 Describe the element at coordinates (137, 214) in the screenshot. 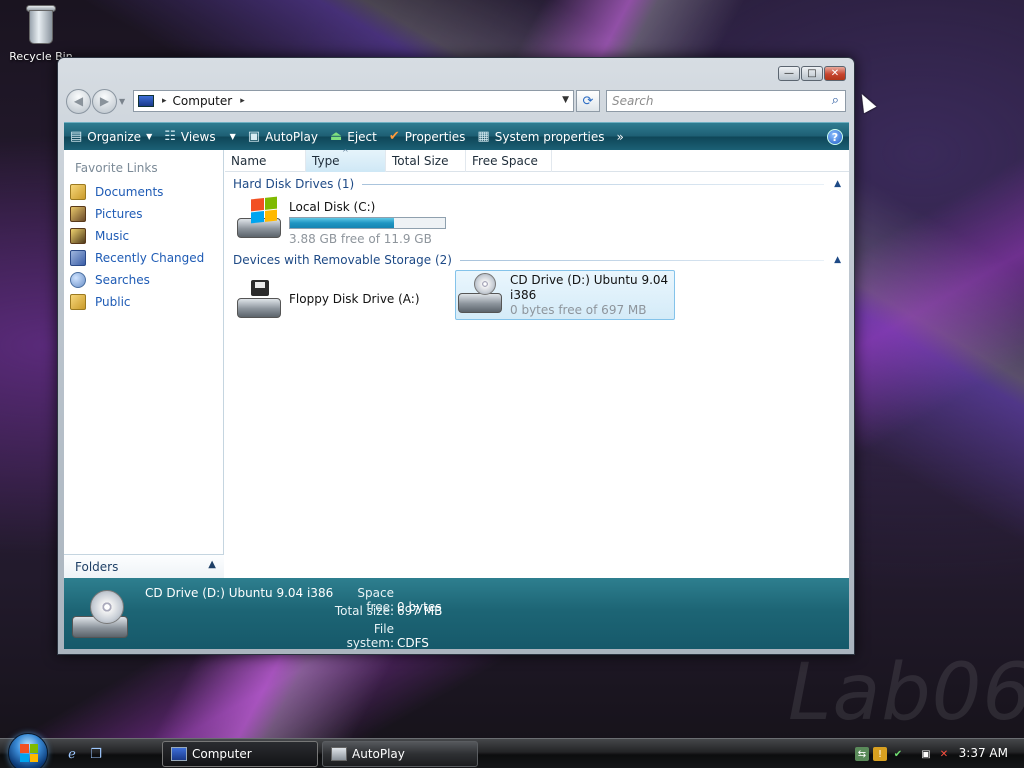

I see `favorite-link-pictures: Pictures` at that location.